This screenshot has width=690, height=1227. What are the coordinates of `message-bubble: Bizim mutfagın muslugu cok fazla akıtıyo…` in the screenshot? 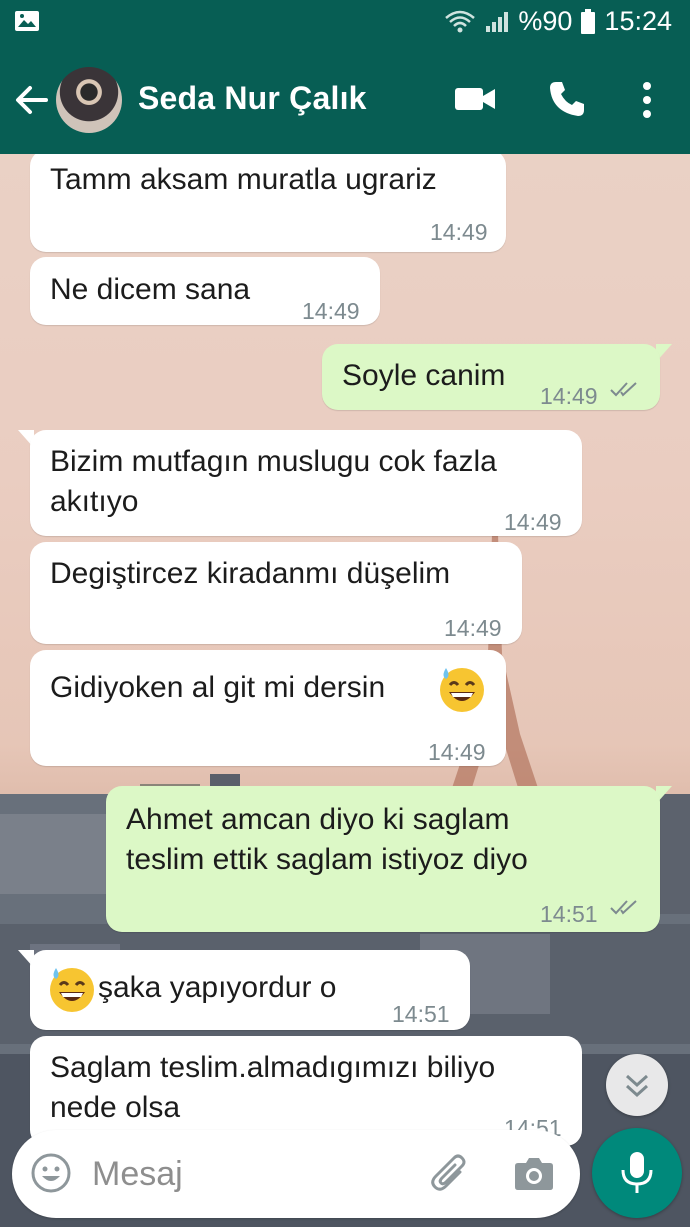 It's located at (306, 483).